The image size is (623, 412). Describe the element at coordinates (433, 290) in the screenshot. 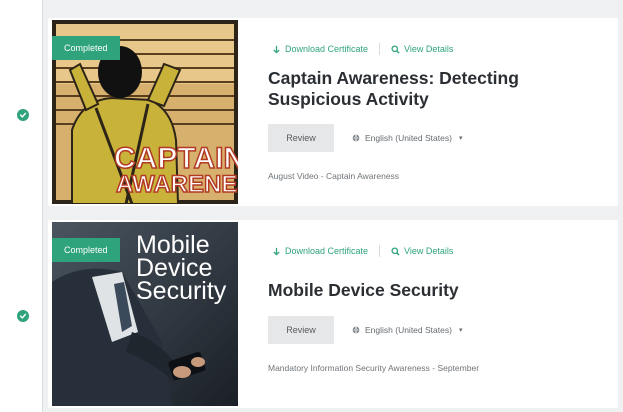

I see `course-title: Mobile Device Security` at that location.